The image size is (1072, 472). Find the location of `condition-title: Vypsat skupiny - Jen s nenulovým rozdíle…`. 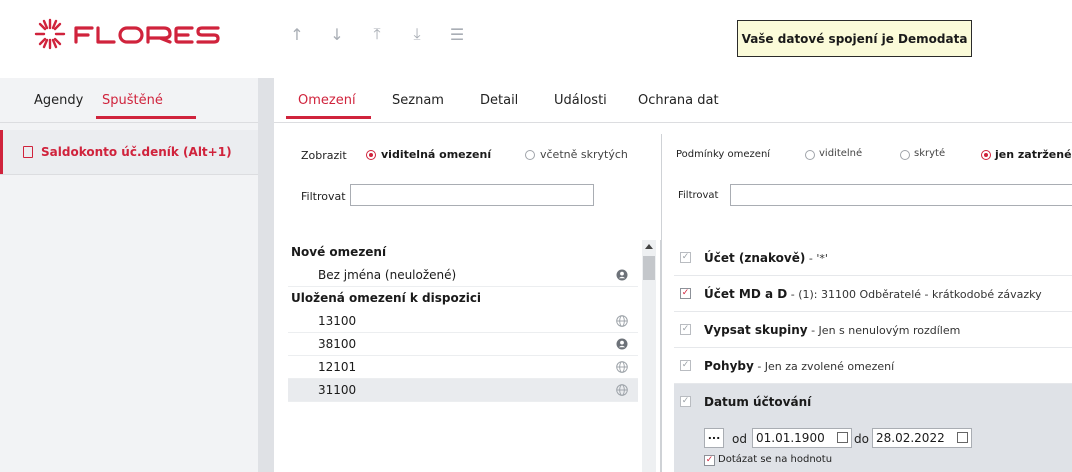

condition-title: Vypsat skupiny - Jen s nenulovým rozdíle… is located at coordinates (832, 330).